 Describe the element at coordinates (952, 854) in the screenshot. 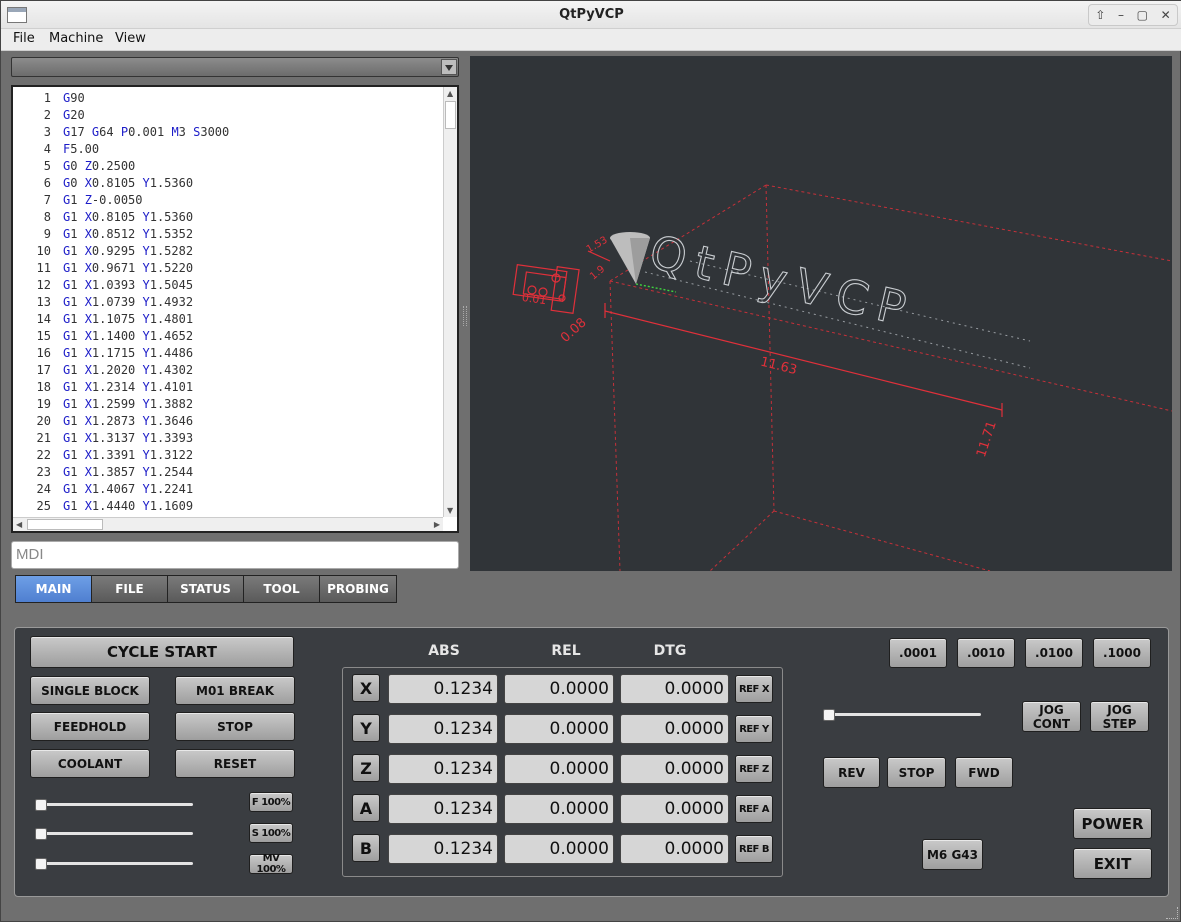

I see `m6-g43-button: M6 G43` at that location.